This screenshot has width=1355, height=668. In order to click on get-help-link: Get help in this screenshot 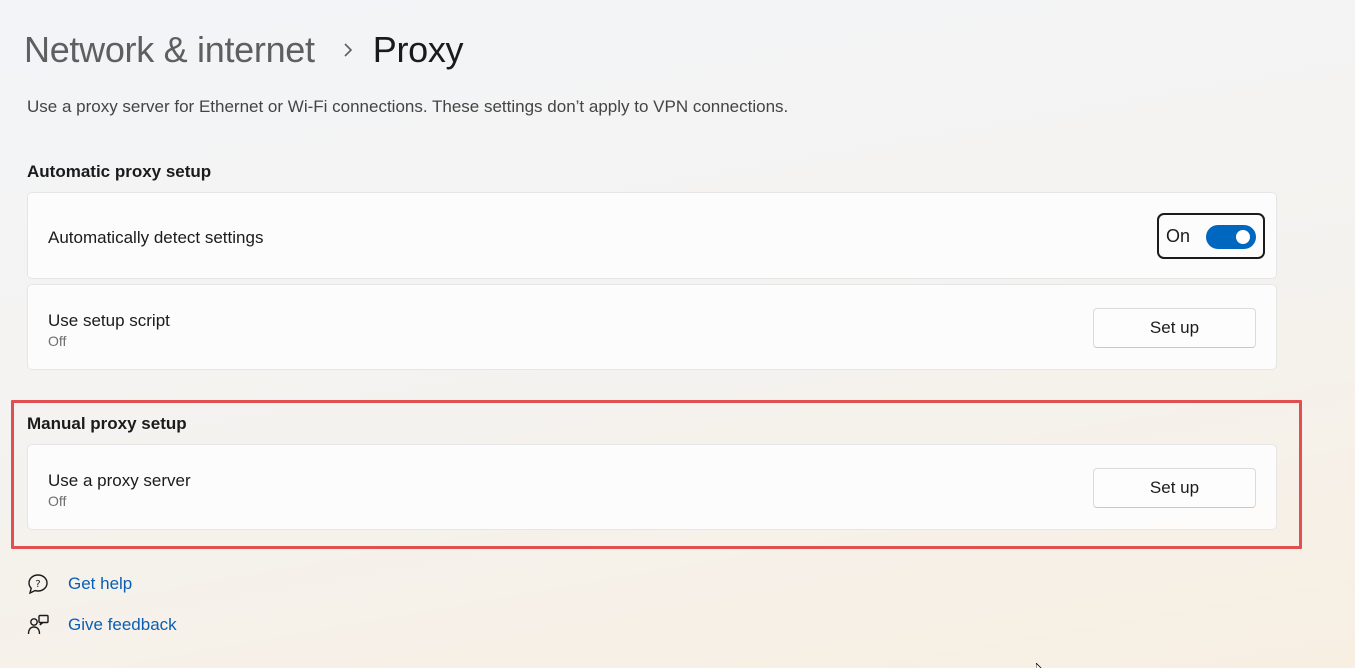, I will do `click(100, 584)`.